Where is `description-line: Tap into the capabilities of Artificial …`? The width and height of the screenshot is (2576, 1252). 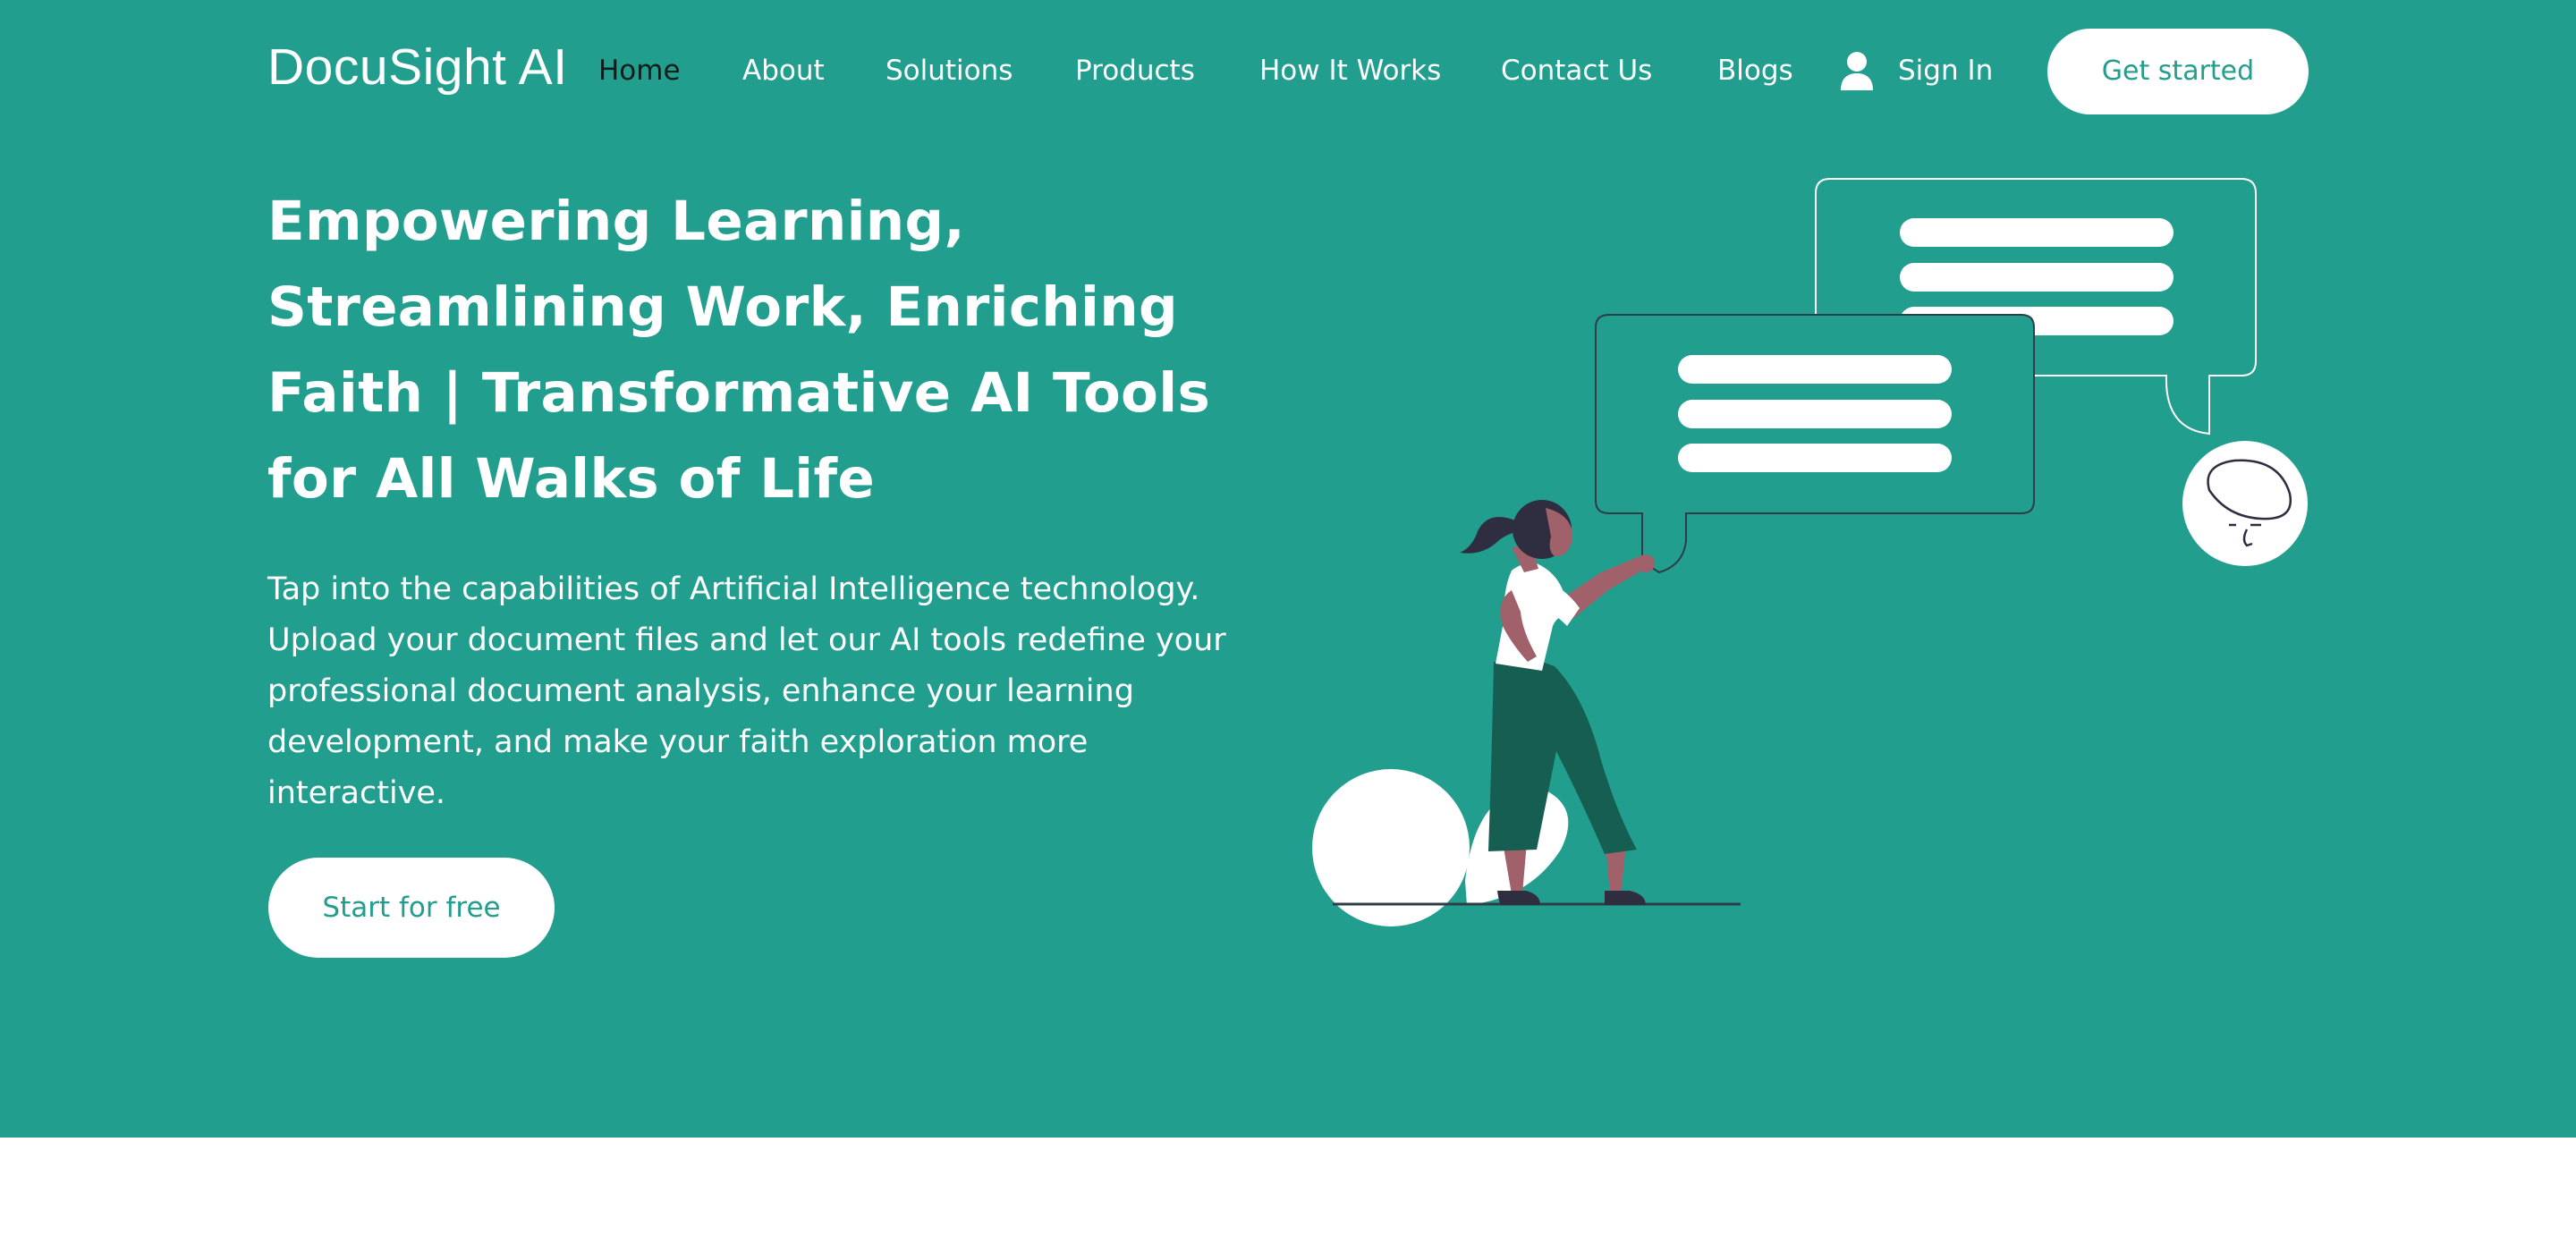 description-line: Tap into the capabilities of Artificial … is located at coordinates (733, 589).